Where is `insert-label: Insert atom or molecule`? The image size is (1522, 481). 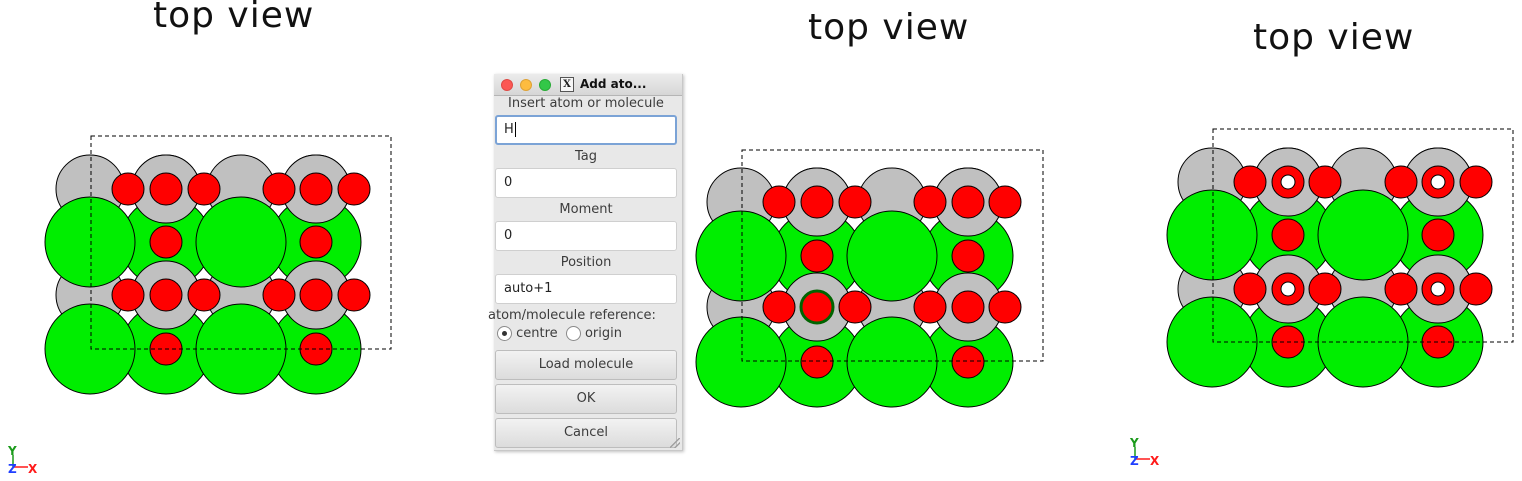 insert-label: Insert atom or molecule is located at coordinates (586, 103).